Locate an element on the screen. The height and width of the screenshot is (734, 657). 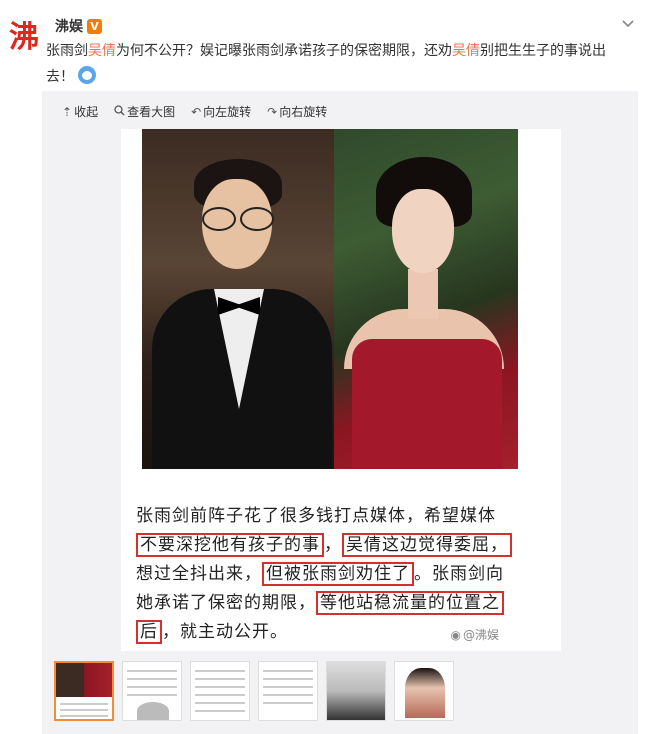
photo-woman is located at coordinates (426, 299).